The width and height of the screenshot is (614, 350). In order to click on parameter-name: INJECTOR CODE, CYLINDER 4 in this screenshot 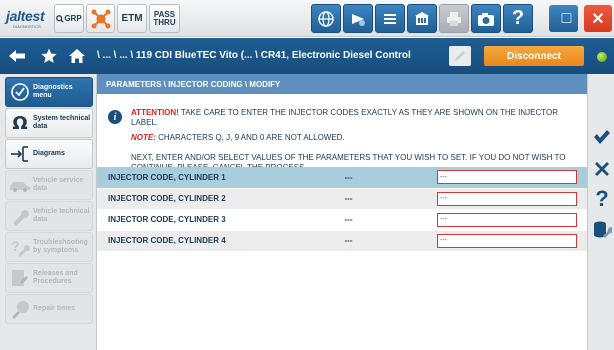, I will do `click(182, 241)`.